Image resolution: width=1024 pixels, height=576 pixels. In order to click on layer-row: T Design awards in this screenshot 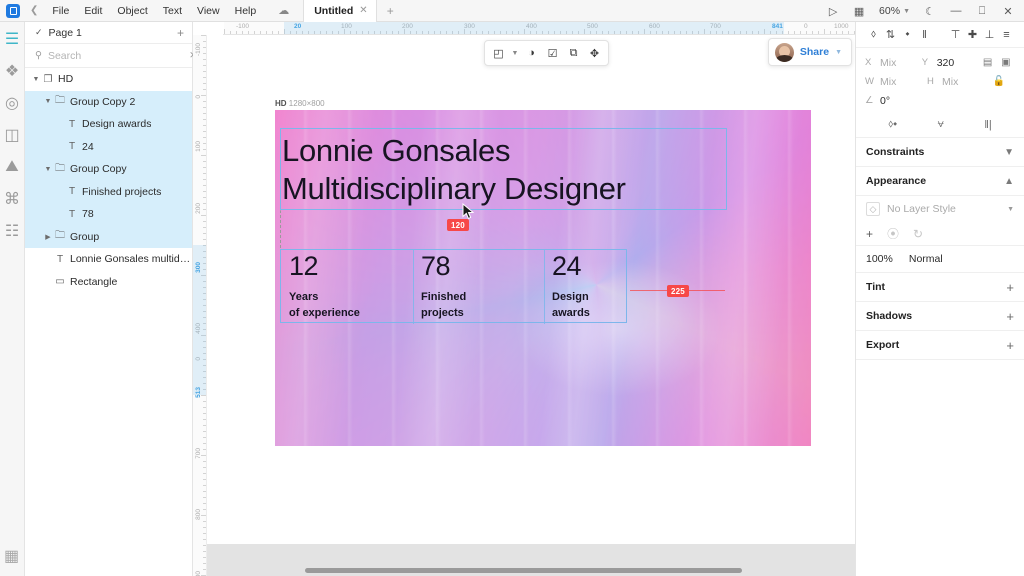, I will do `click(108, 124)`.